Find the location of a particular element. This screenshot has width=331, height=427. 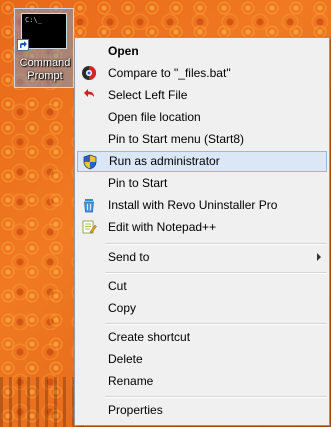

menu-item-pin-start8: Pin to Start menu (Start8) is located at coordinates (202, 139).